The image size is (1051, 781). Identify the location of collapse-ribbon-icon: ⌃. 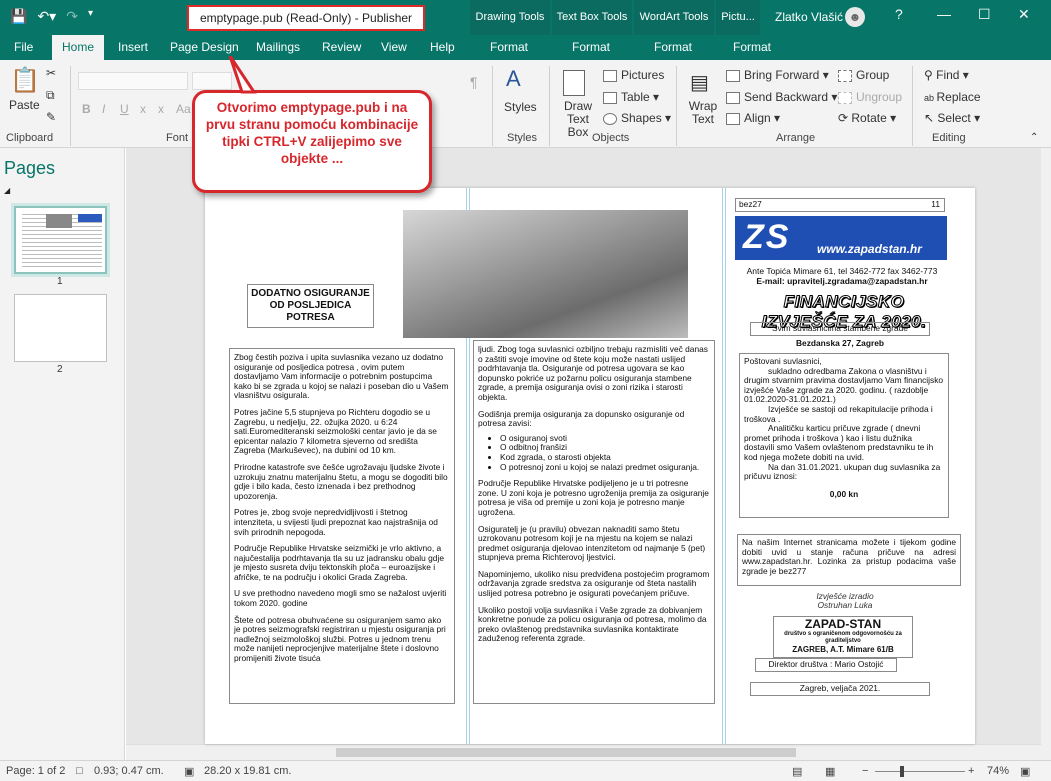
(1034, 137).